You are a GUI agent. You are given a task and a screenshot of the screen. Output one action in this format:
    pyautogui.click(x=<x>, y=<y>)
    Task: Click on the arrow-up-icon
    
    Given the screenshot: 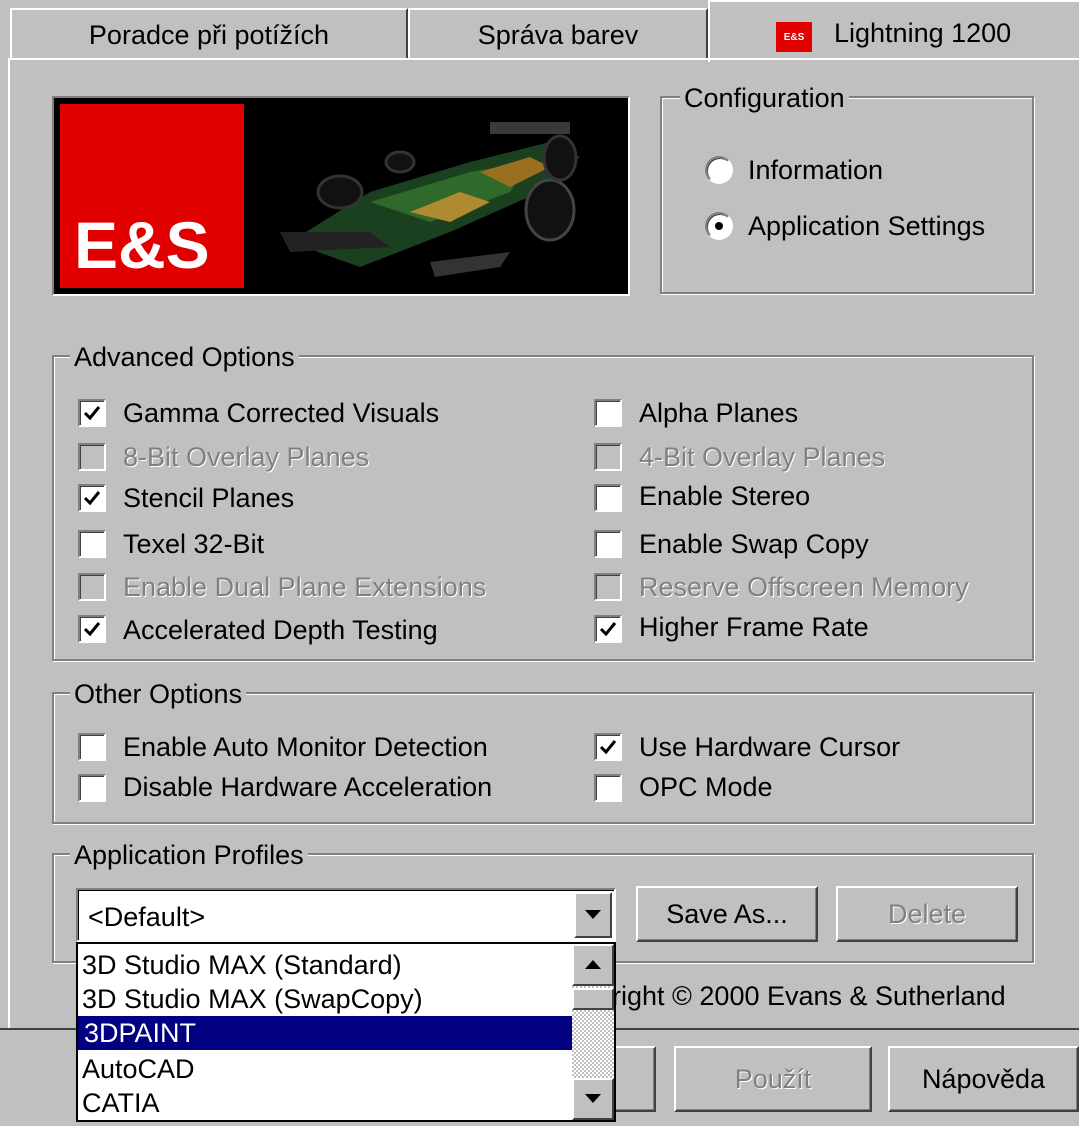 What is the action you would take?
    pyautogui.click(x=593, y=964)
    